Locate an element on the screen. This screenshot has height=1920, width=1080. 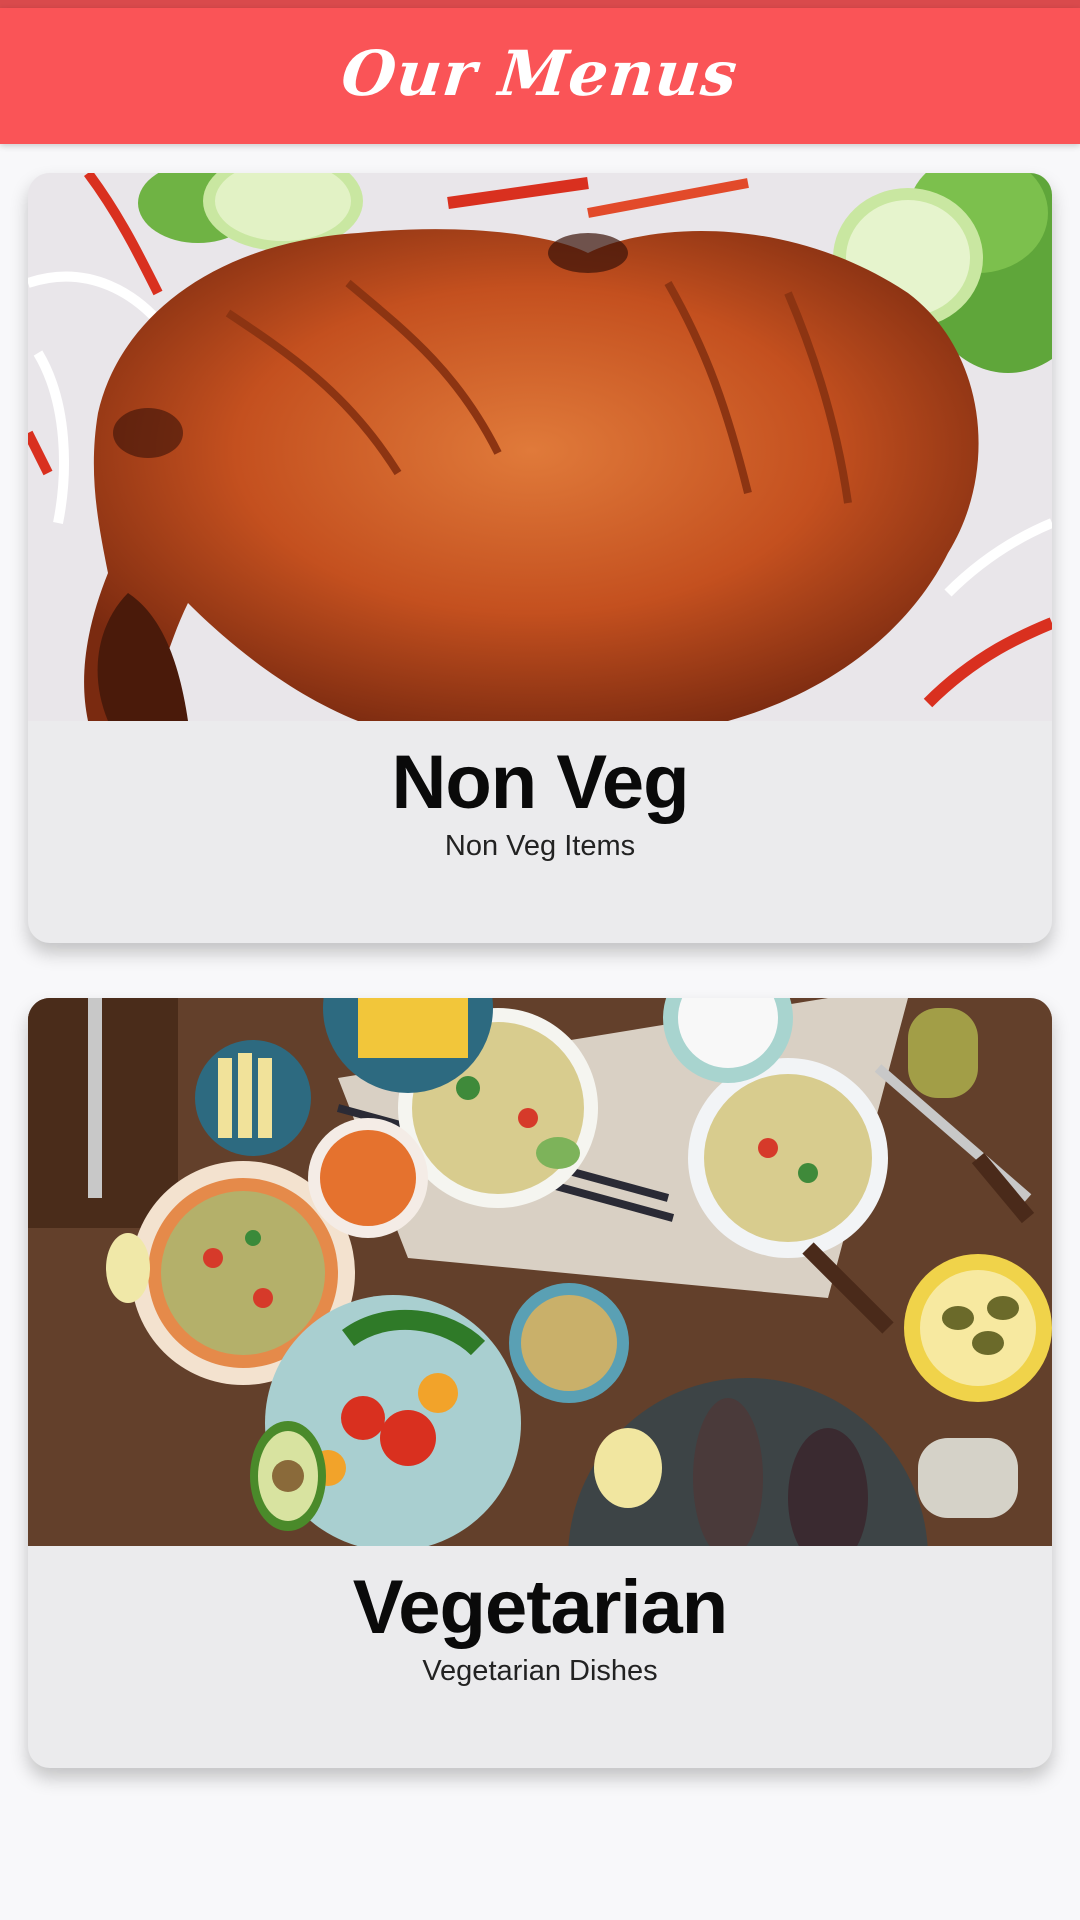
menu-card-subtitle: Non Veg Items is located at coordinates (540, 846).